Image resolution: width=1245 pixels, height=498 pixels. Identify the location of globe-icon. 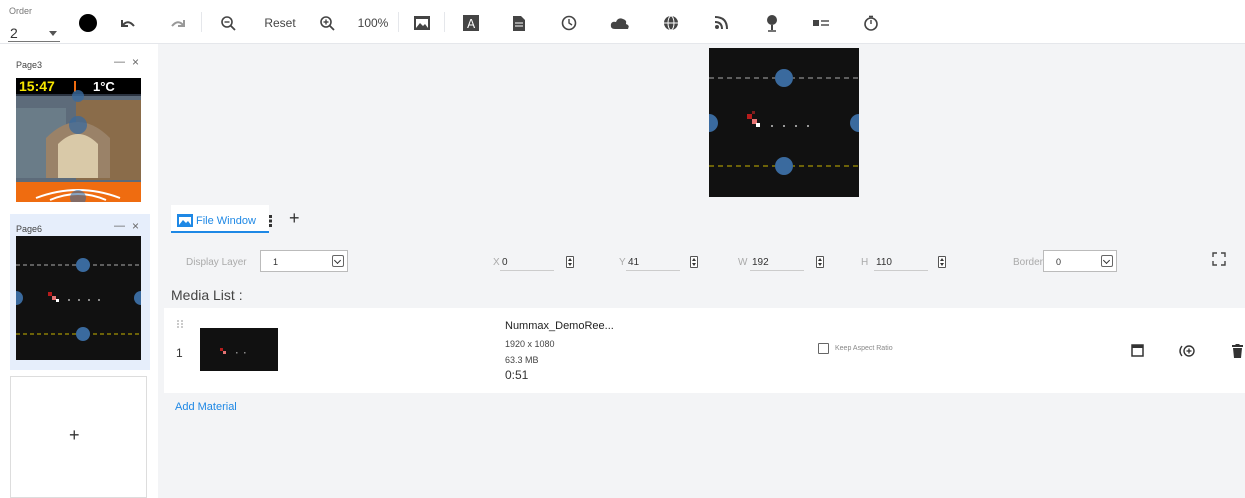
(671, 23).